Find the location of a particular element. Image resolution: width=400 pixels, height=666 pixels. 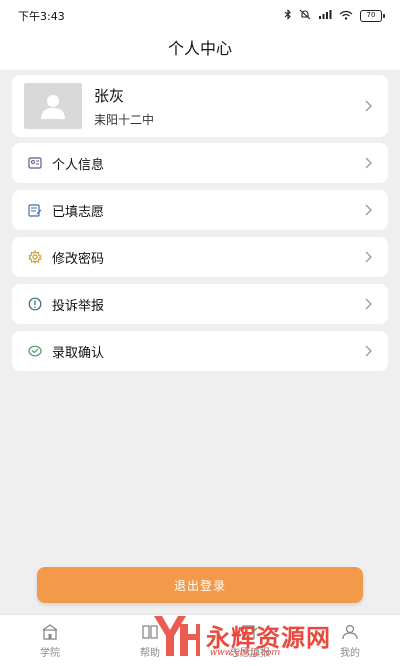

menu-item-label: 录取确认 is located at coordinates (78, 353).